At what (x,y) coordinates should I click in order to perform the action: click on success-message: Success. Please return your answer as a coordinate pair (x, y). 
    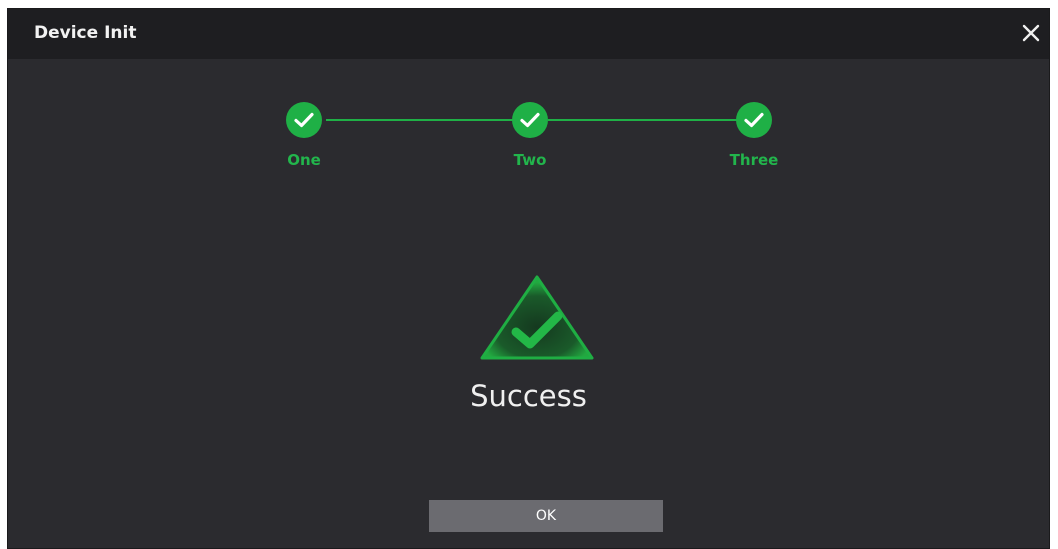
    Looking at the image, I should click on (528, 396).